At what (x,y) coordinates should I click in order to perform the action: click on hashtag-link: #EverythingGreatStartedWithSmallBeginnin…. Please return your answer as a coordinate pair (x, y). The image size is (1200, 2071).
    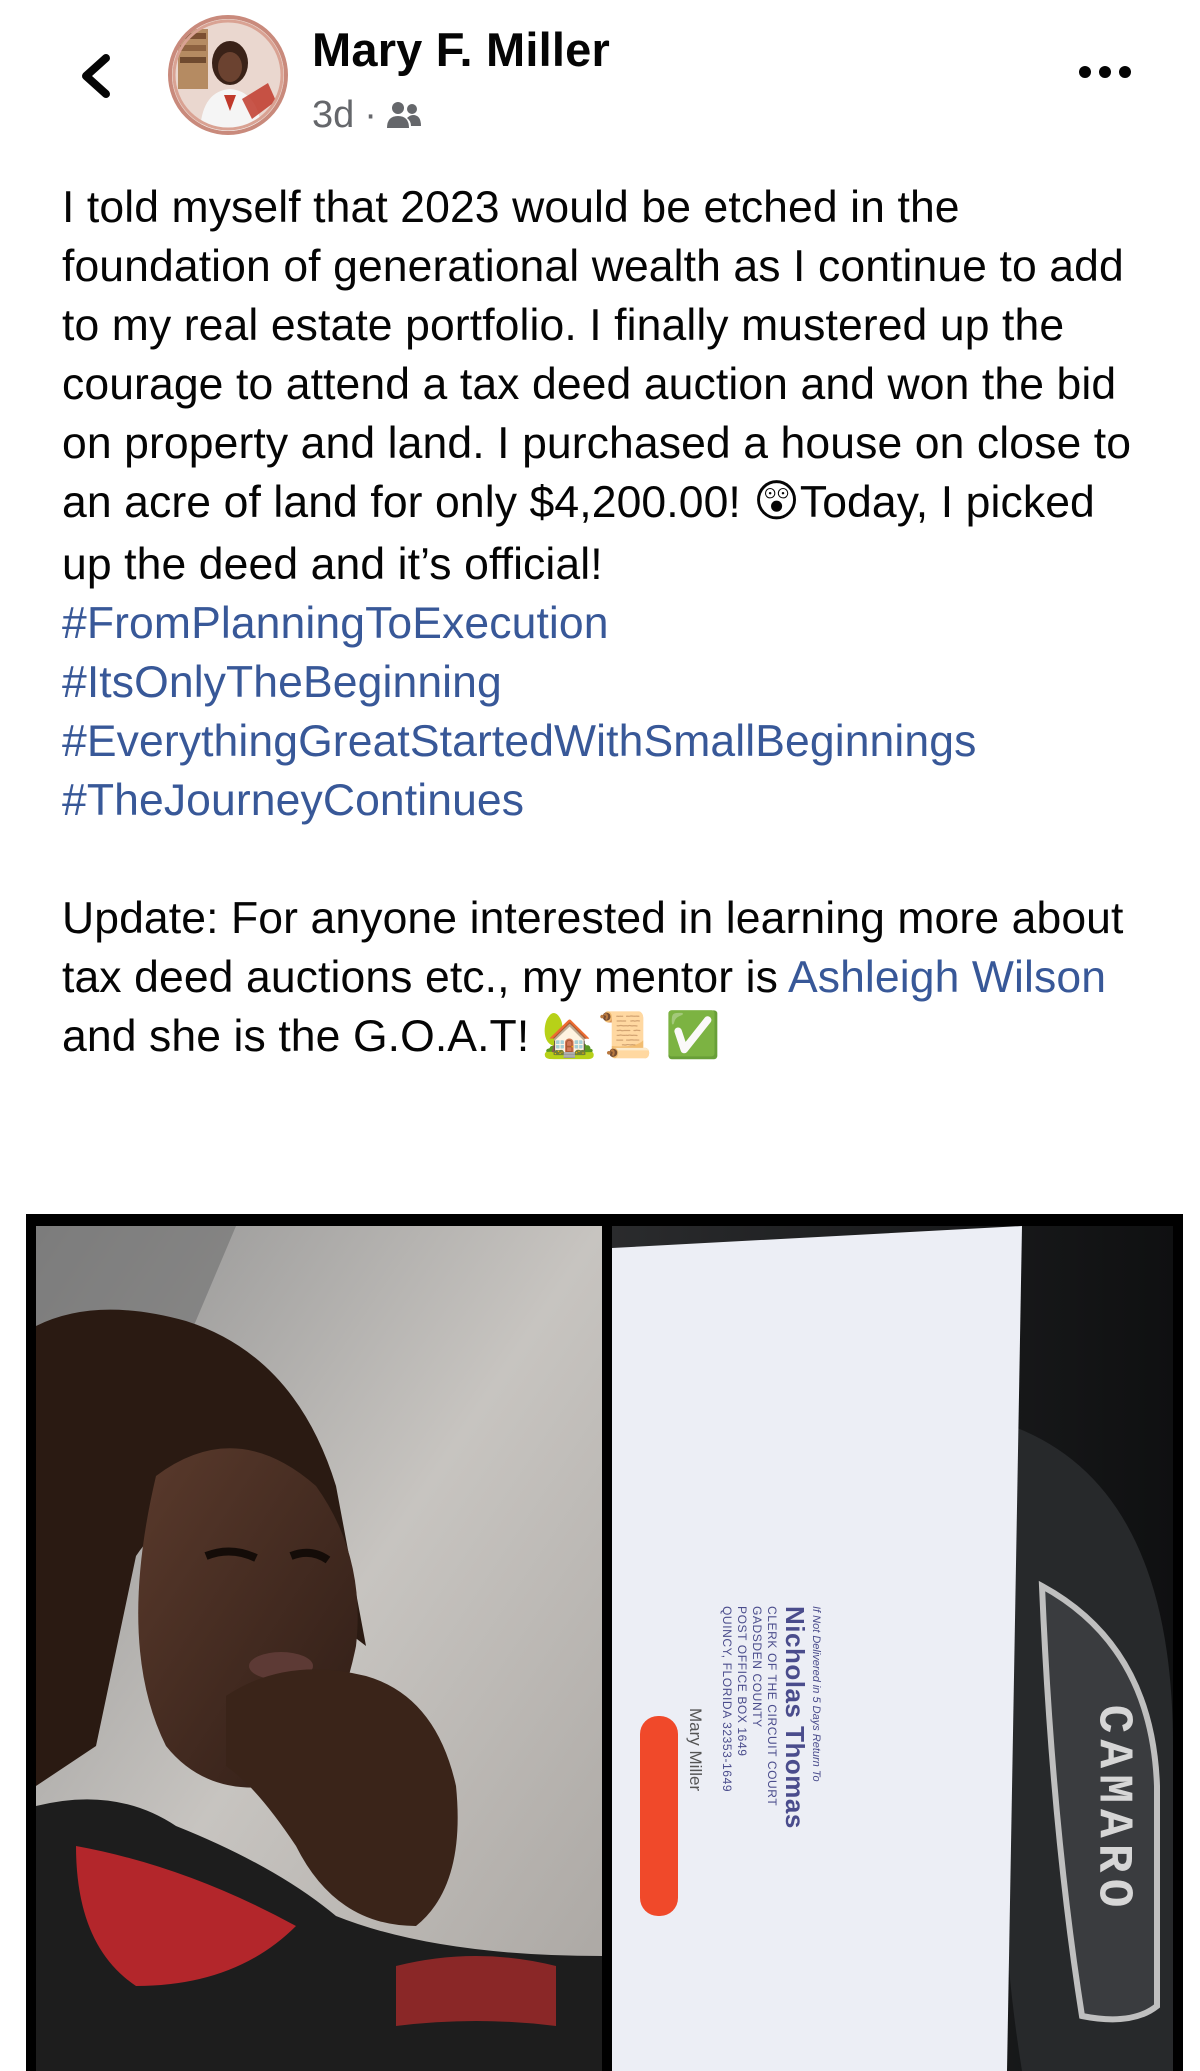
    Looking at the image, I should click on (604, 741).